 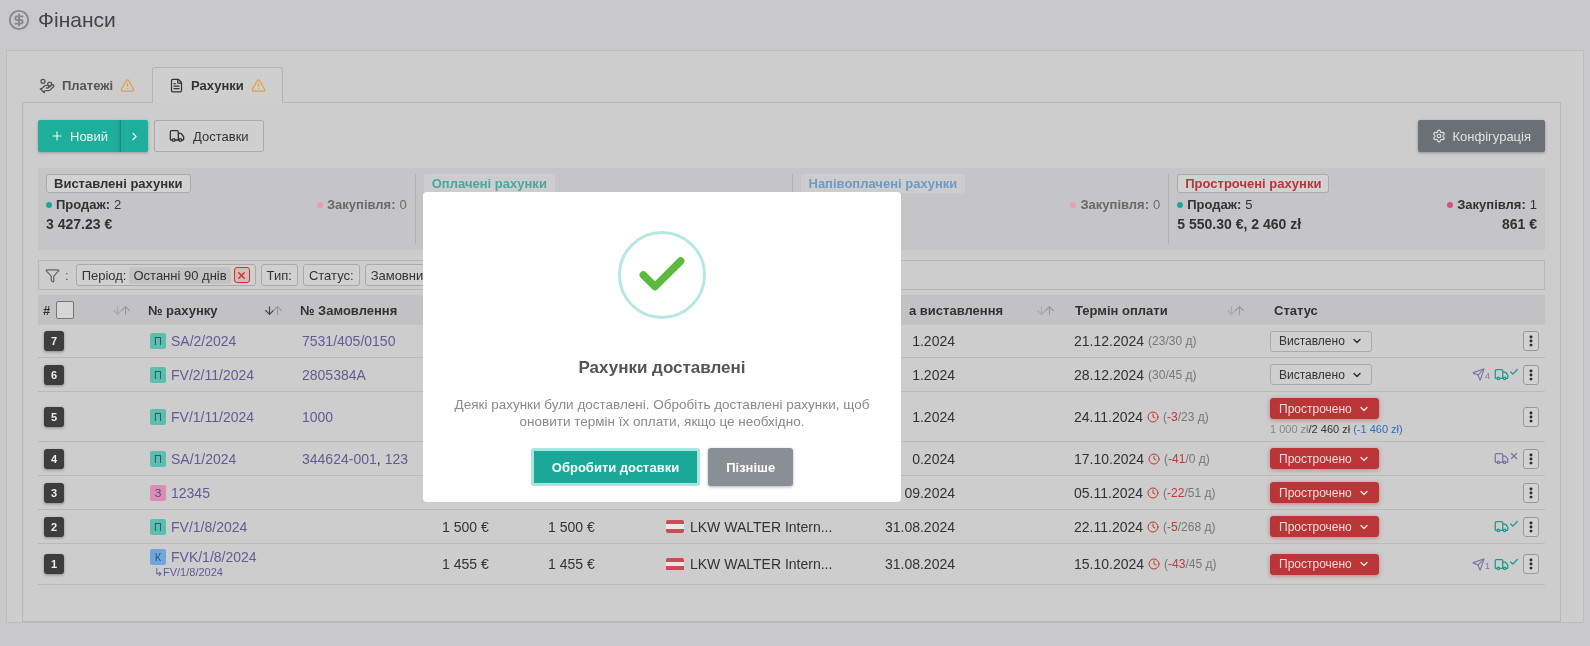 I want to click on order-link: 2805384A, so click(x=334, y=374).